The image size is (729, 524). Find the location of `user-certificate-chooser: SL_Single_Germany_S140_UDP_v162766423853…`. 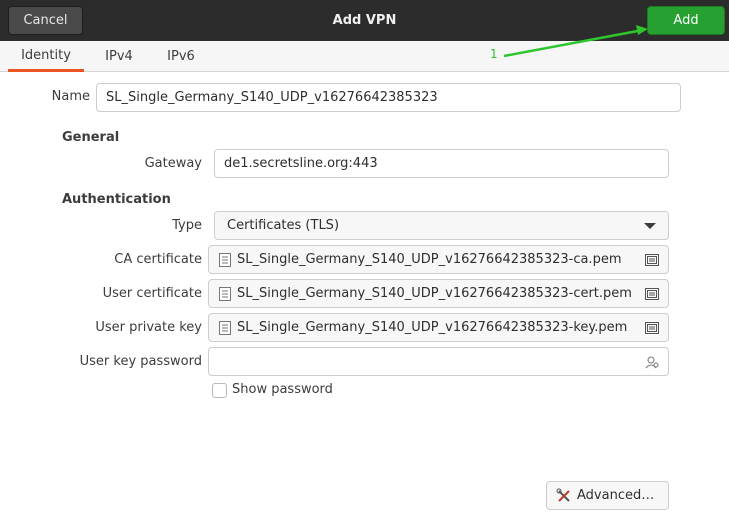

user-certificate-chooser: SL_Single_Germany_S140_UDP_v162766423853… is located at coordinates (438, 293).